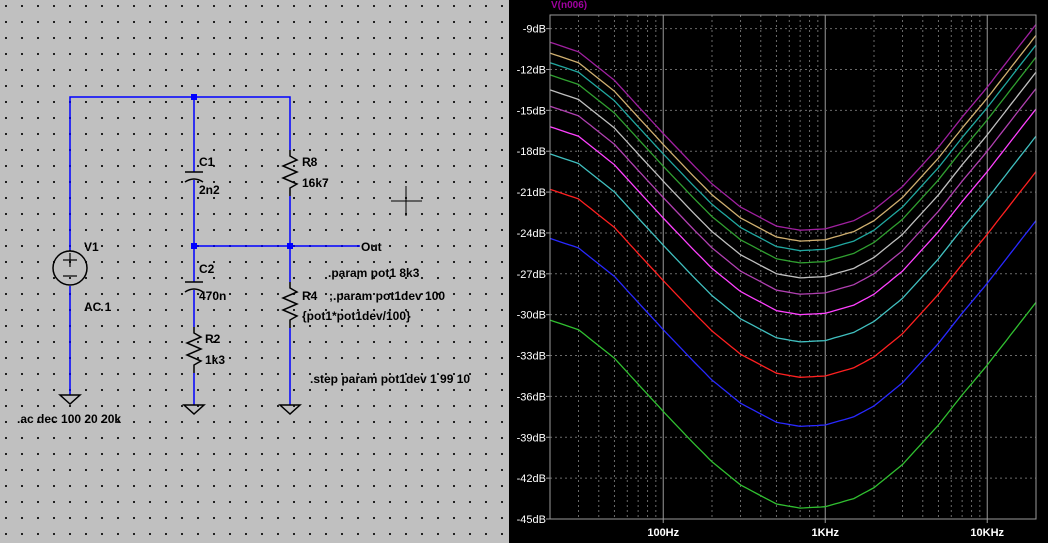 The height and width of the screenshot is (543, 1048). What do you see at coordinates (531, 70) in the screenshot?
I see `y-tick-label: -12dB` at bounding box center [531, 70].